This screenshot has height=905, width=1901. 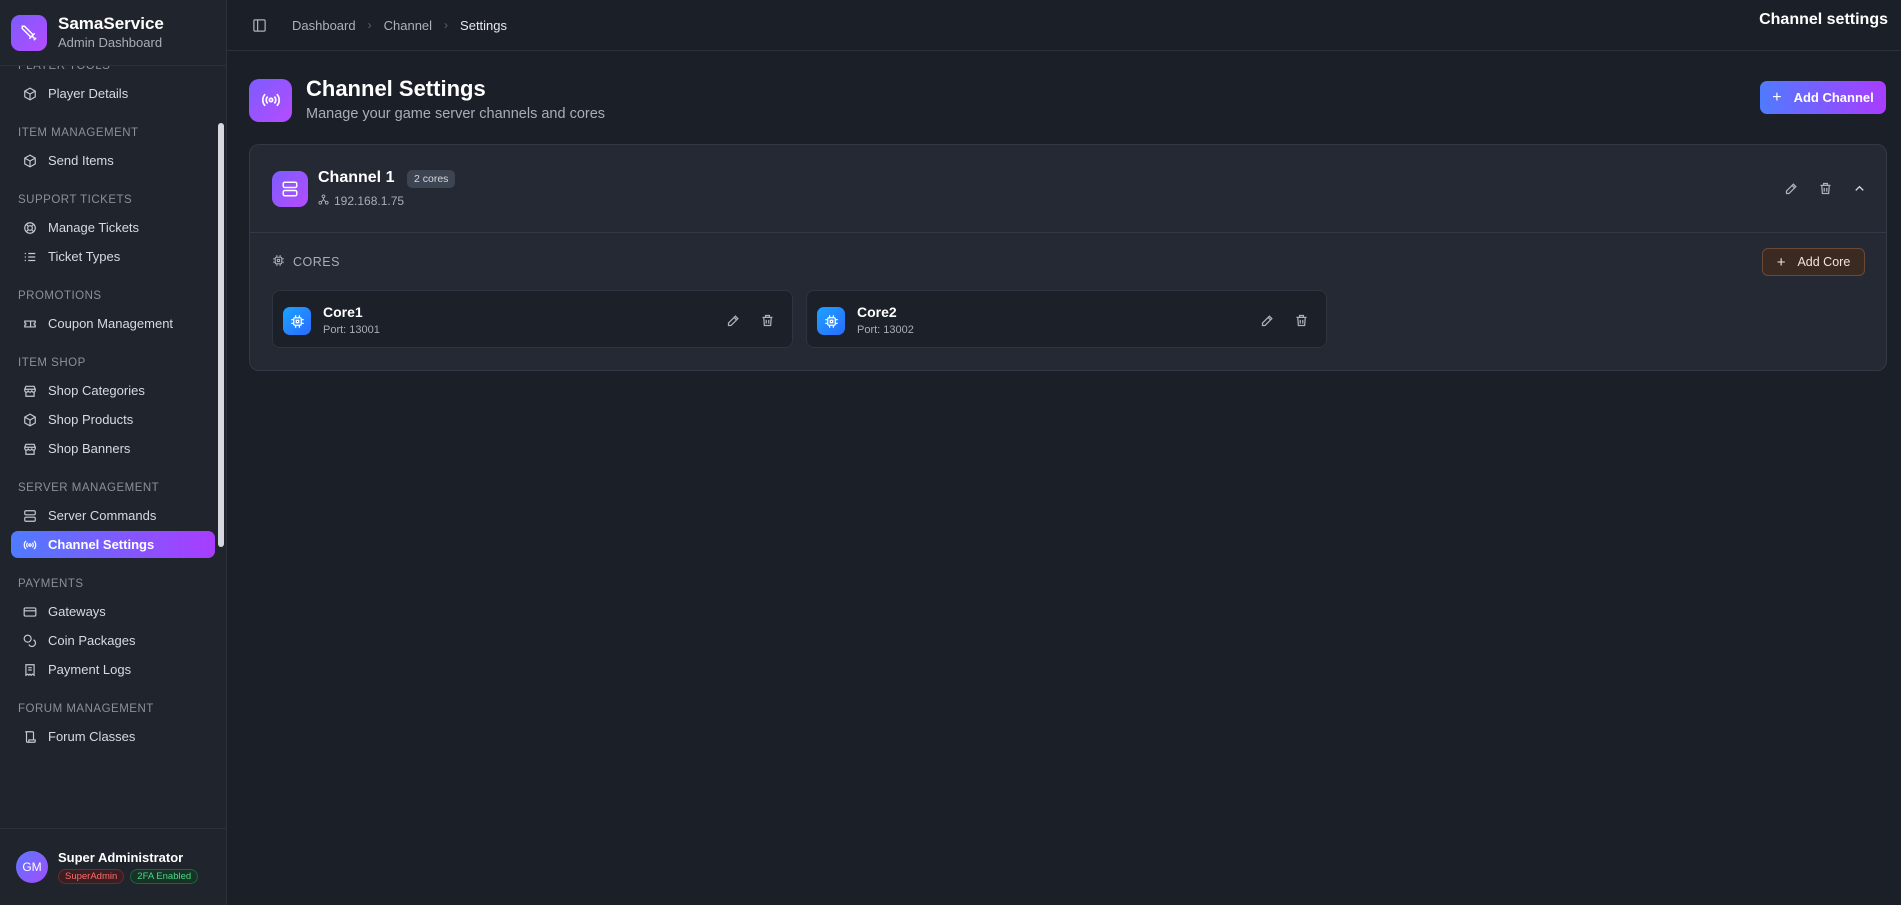 I want to click on sidebar-item-channel-settings: Channel Settings, so click(x=113, y=544).